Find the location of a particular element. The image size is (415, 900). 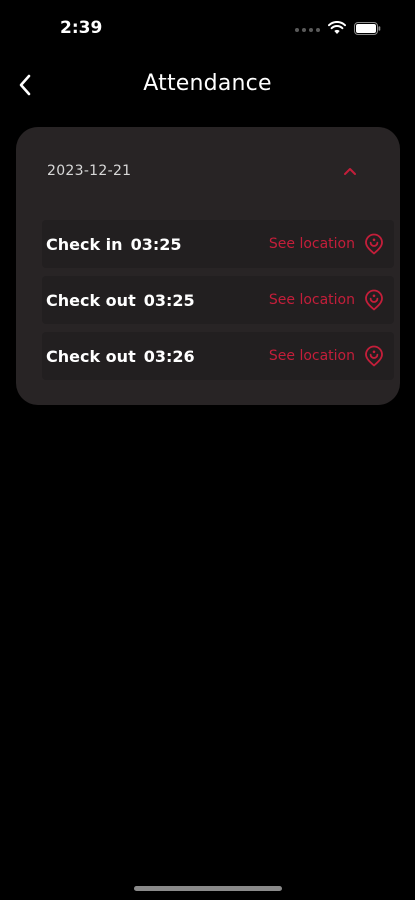

chevron-up-icon is located at coordinates (350, 171).